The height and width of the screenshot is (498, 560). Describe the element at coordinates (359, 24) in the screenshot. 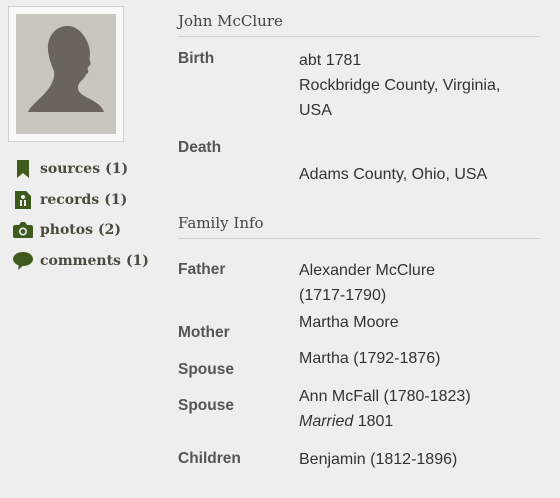

I see `person-name-heading: John McClure` at that location.